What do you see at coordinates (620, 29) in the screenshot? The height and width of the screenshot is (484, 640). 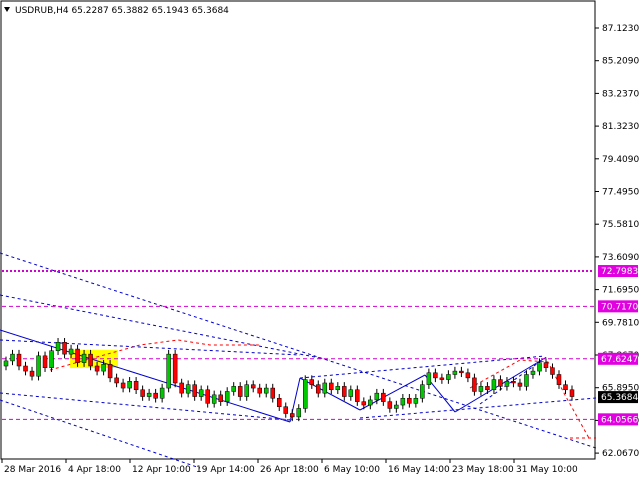 I see `price-tick-label: 87.1230` at bounding box center [620, 29].